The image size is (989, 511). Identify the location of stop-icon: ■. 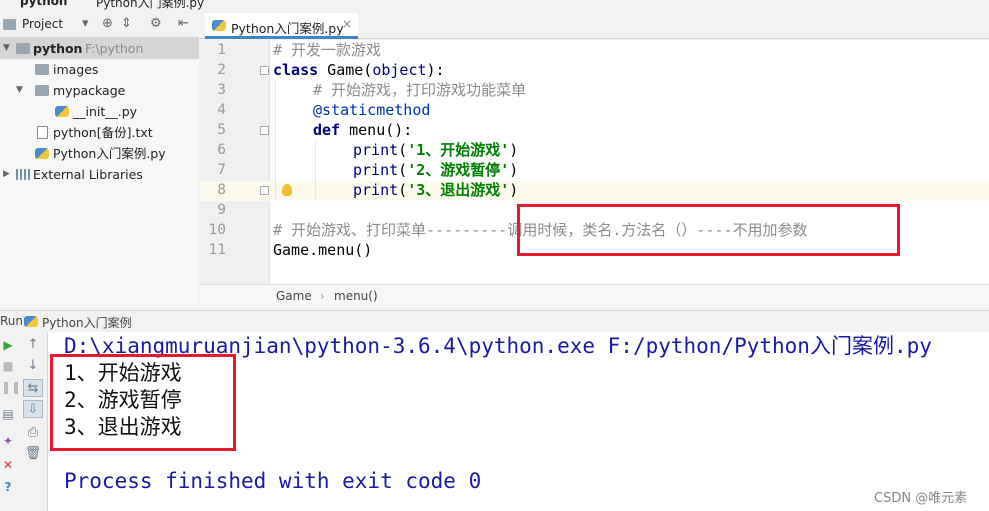
(8, 366).